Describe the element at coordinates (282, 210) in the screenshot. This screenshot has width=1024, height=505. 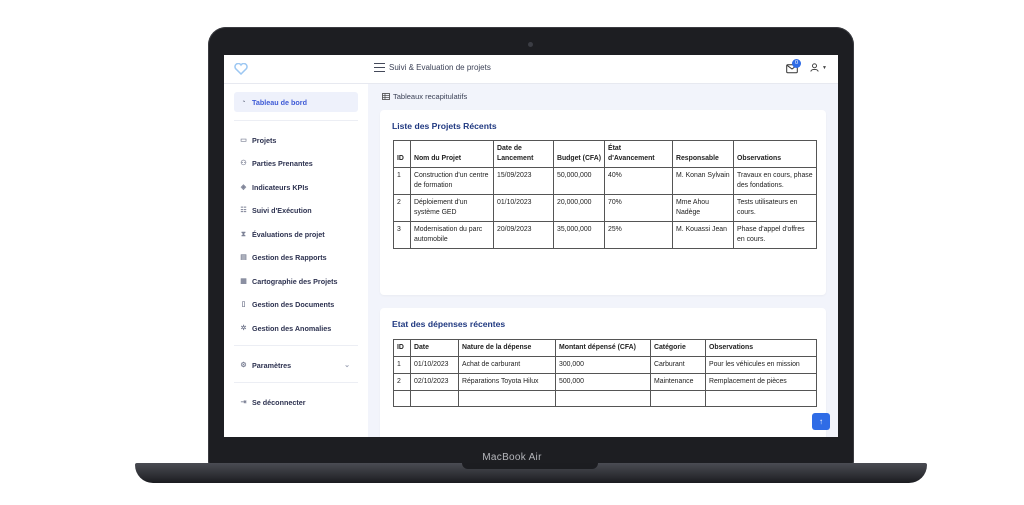
I see `sidebar-item-label: Suivi d'Exécution` at that location.